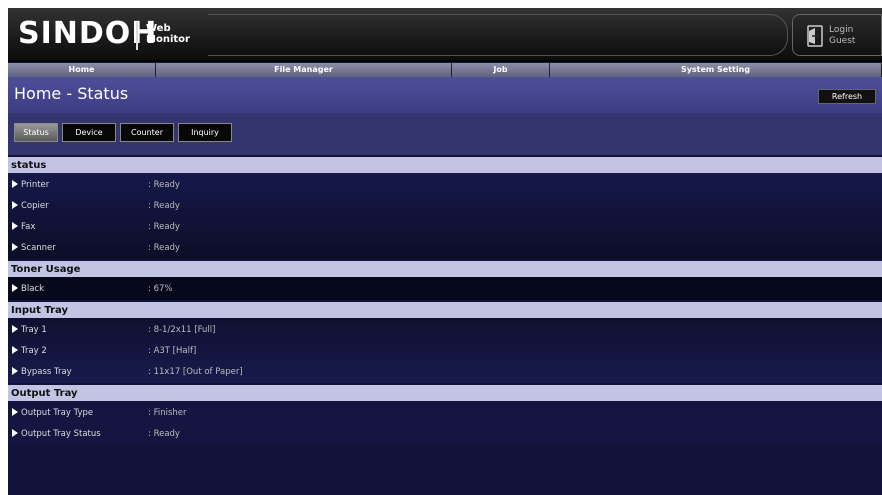  I want to click on row-label-text: Fax, so click(28, 227).